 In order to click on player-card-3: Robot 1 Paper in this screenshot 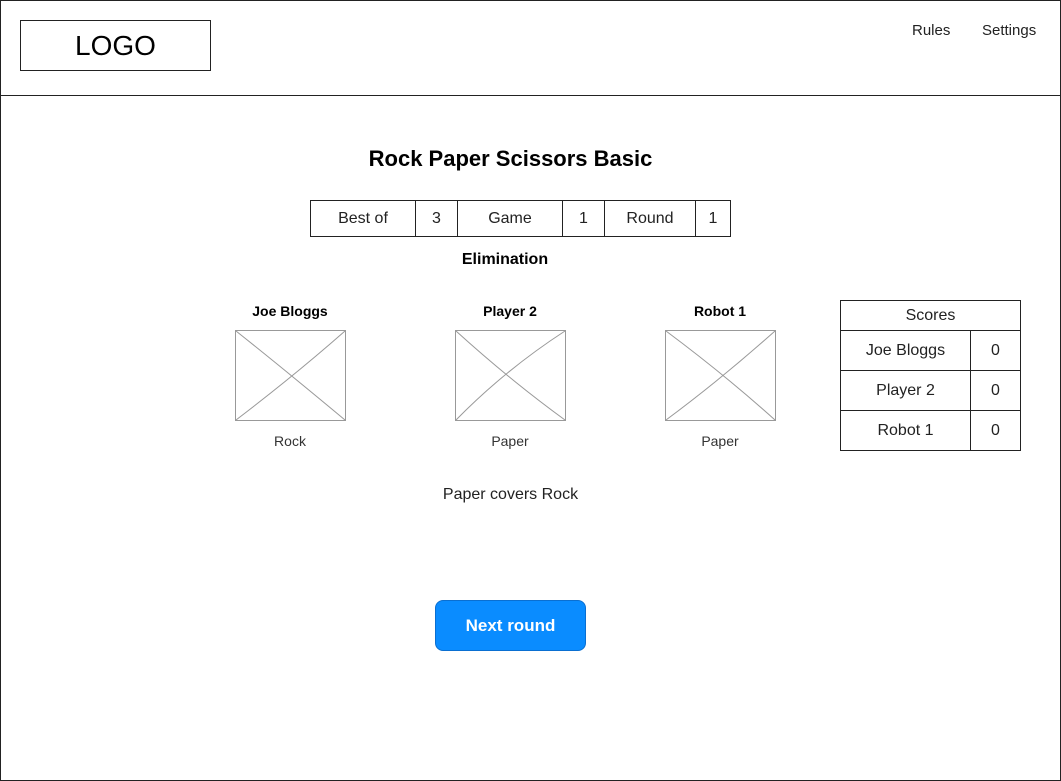, I will do `click(720, 376)`.